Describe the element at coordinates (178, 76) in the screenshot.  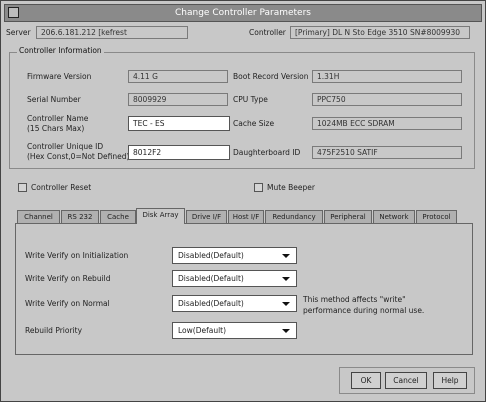
I see `firmware-version-field: 4.11 G` at that location.